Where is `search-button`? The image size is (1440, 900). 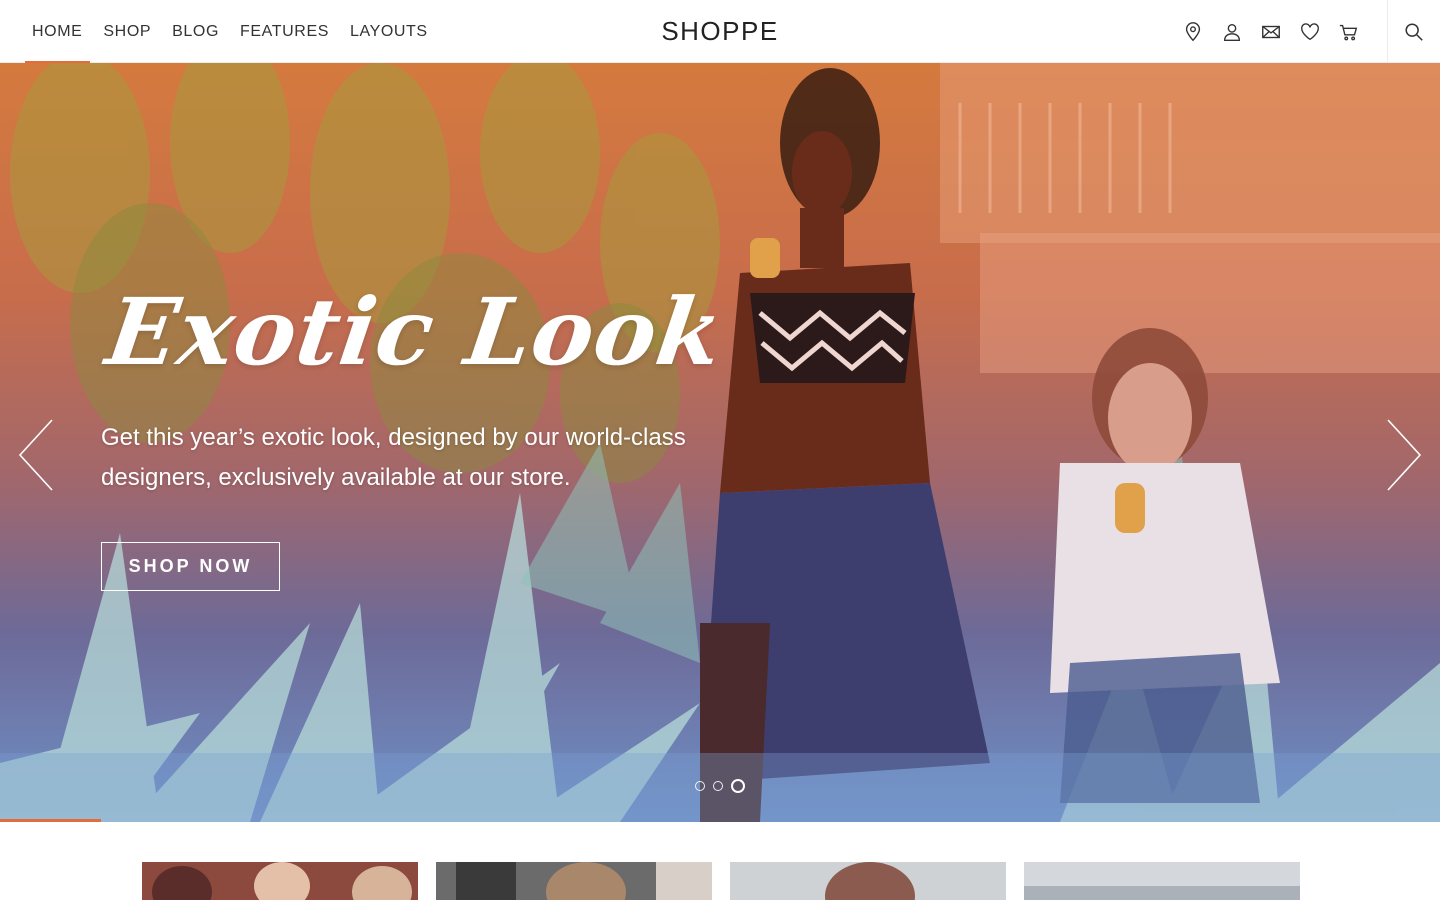
search-button is located at coordinates (1413, 31).